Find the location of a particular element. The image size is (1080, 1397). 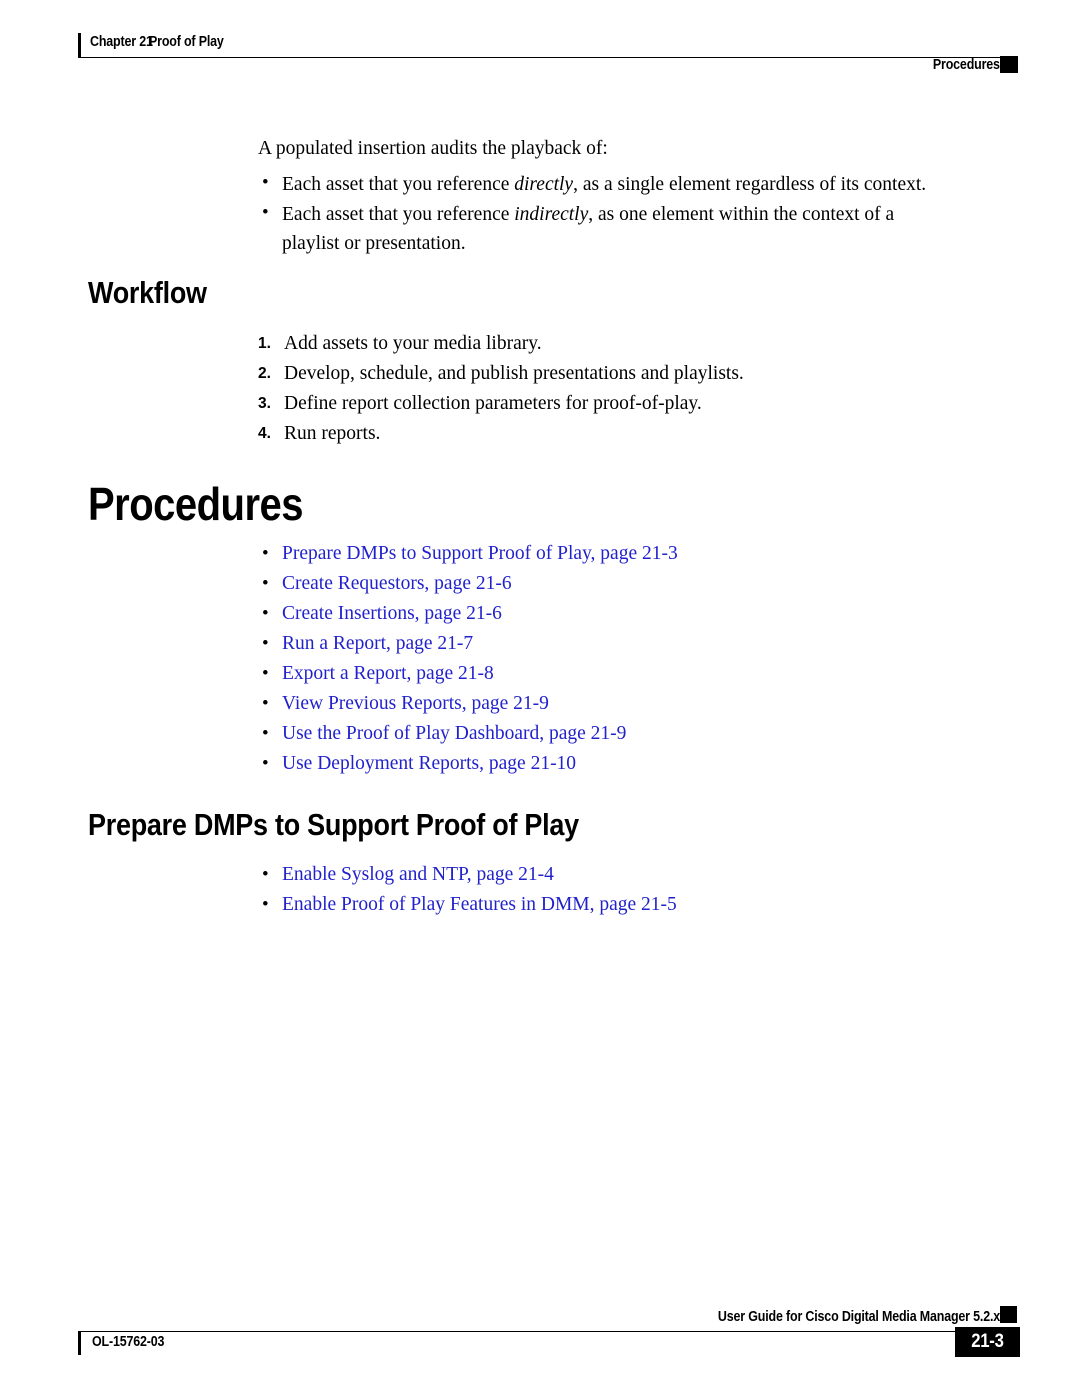

step-number: 1. is located at coordinates (264, 343).